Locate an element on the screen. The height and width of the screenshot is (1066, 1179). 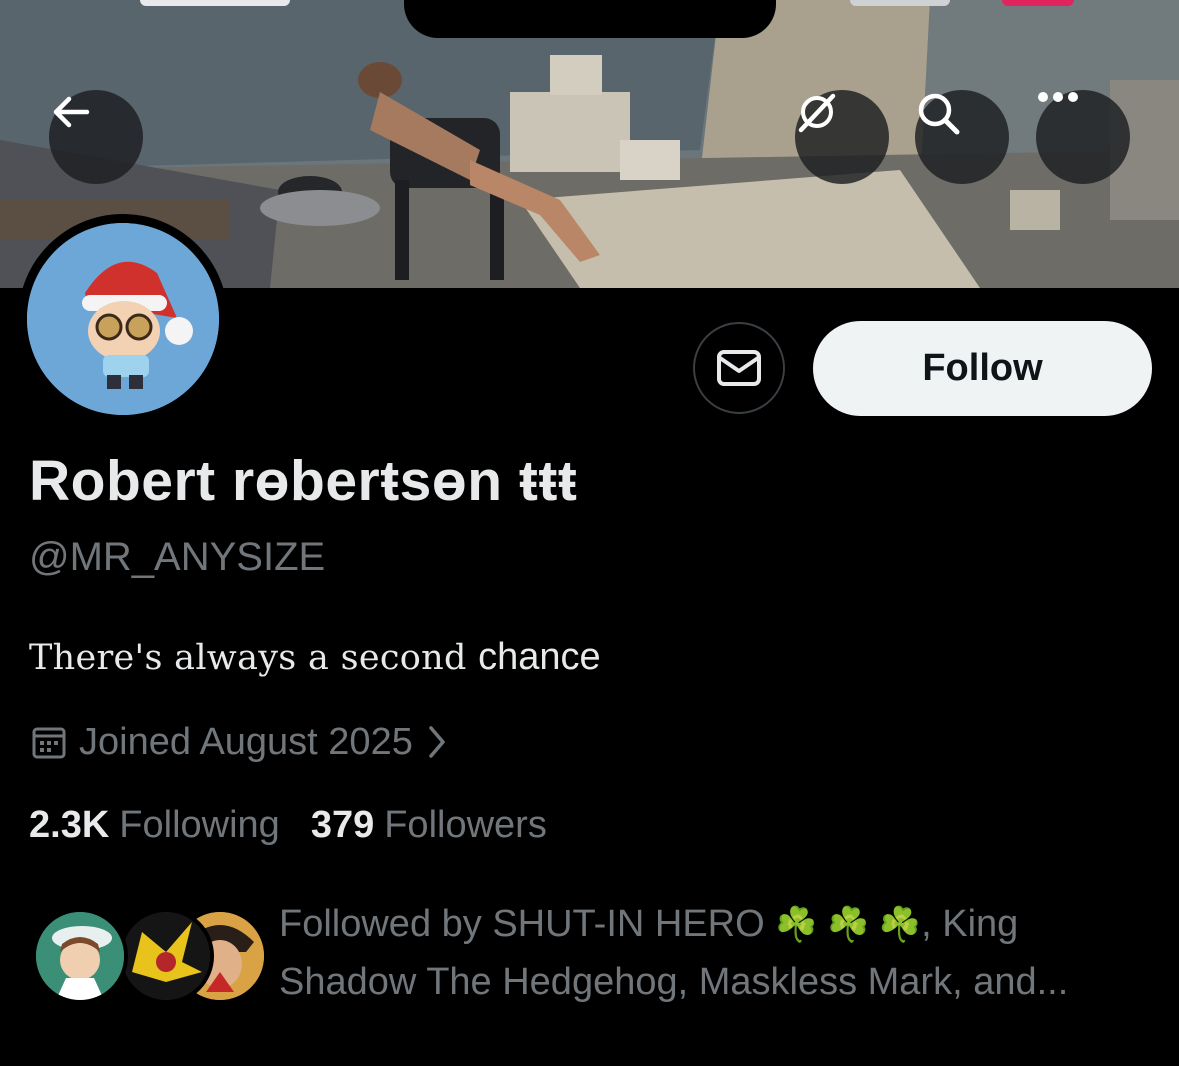
follower-avatar-1-image is located at coordinates (80, 956).